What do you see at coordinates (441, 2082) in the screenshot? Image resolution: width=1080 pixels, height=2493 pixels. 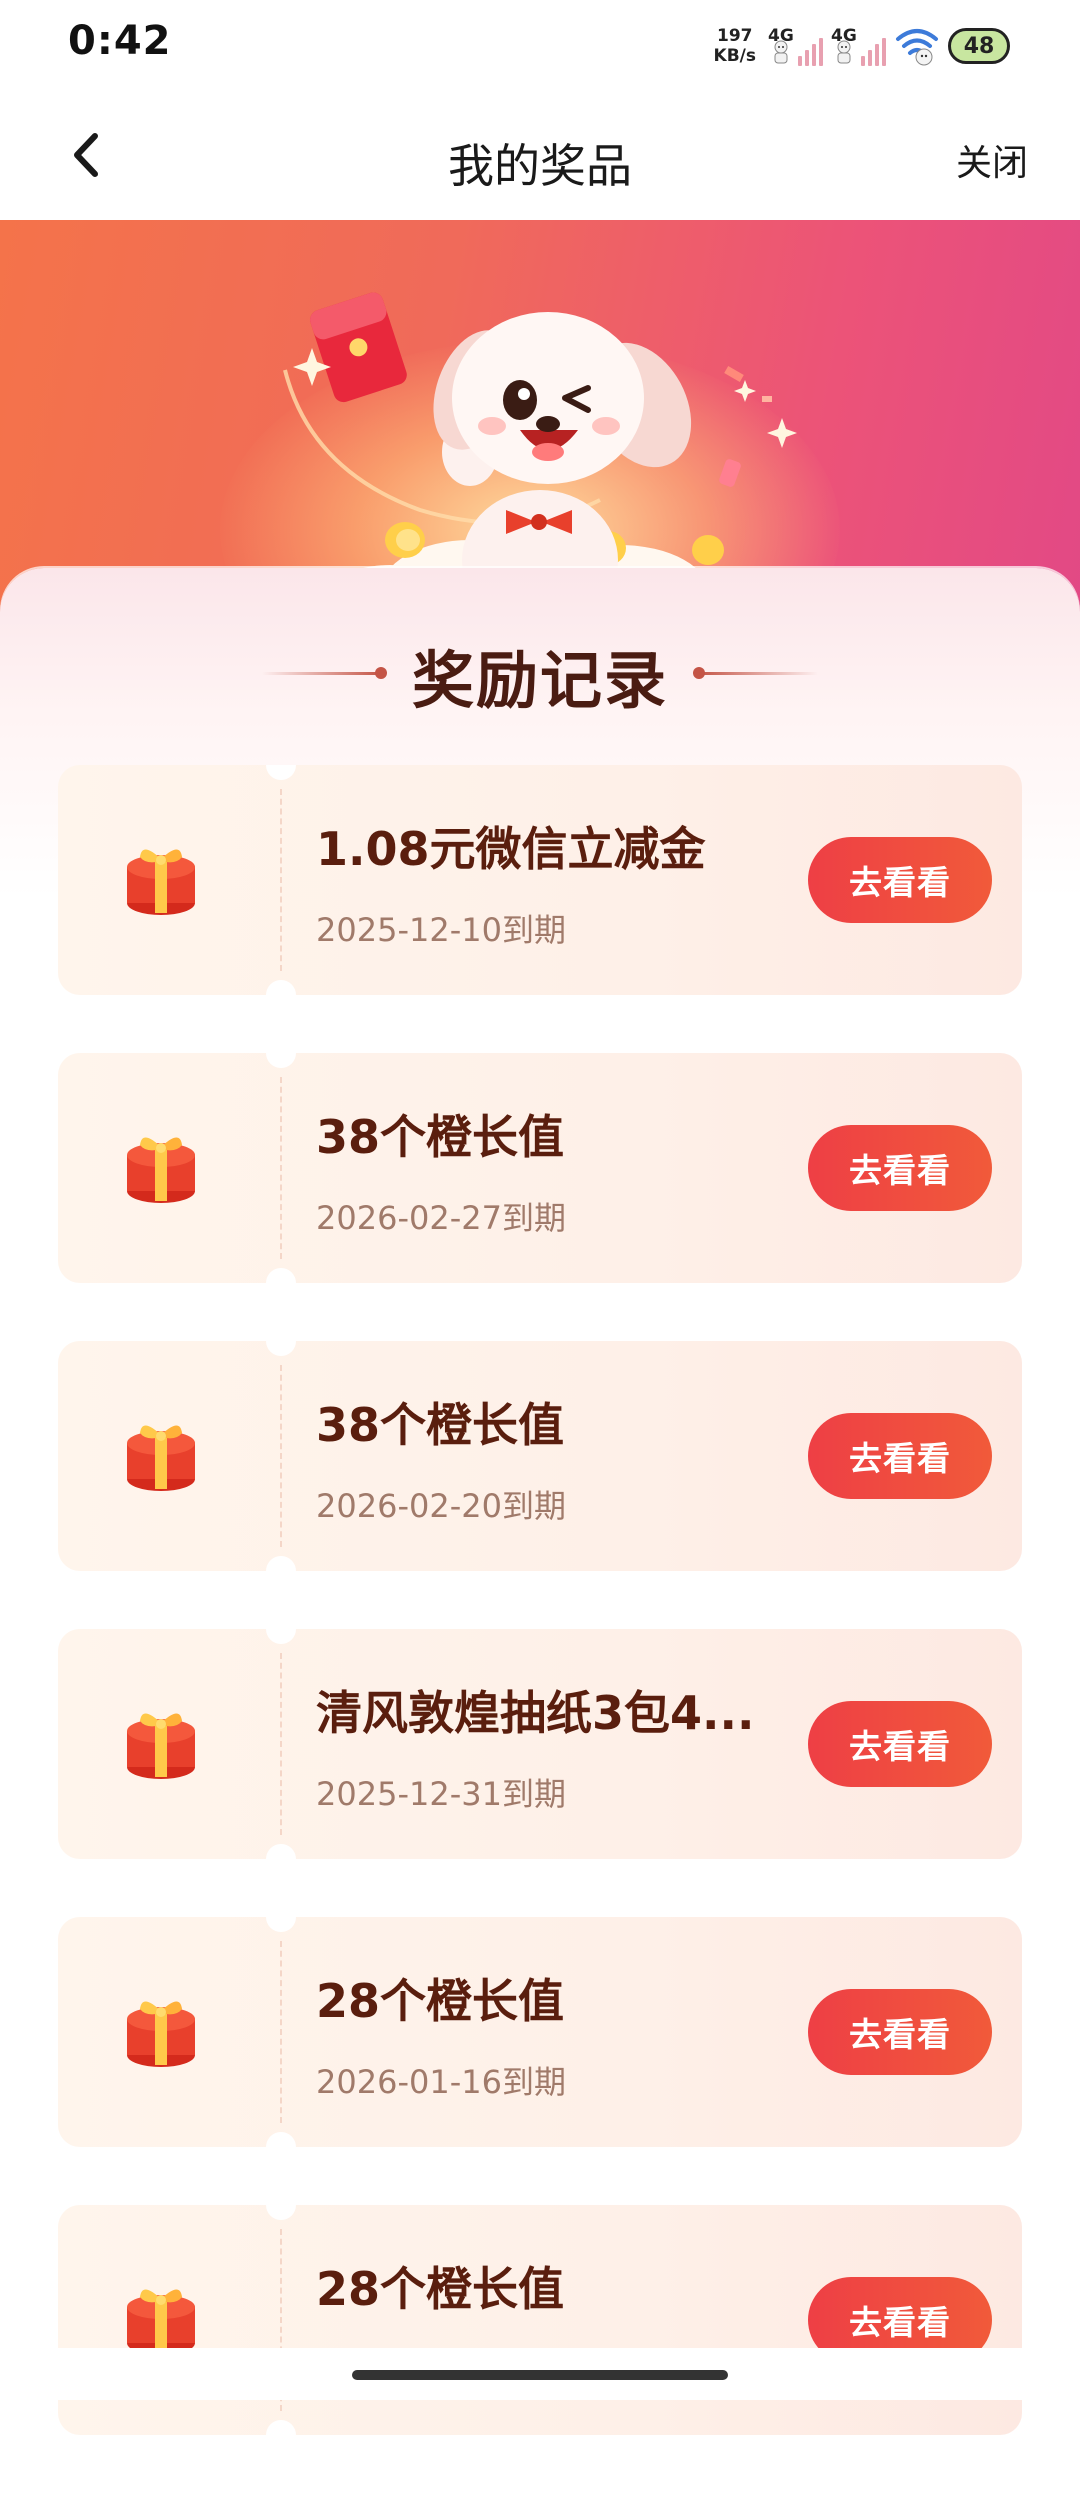 I see `reward-expiry-date: 2026-01-16到期` at bounding box center [441, 2082].